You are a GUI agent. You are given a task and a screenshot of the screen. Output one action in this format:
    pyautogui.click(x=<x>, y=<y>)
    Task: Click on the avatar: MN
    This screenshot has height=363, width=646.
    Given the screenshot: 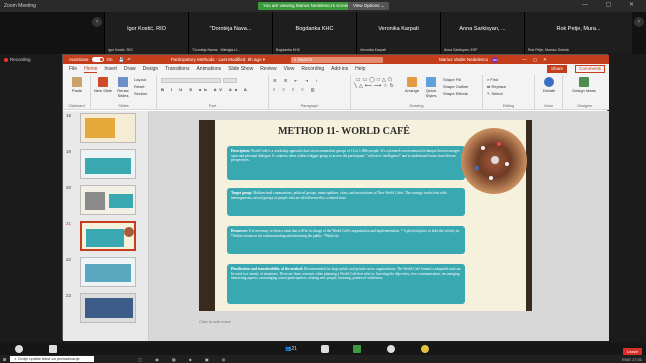 What is the action you would take?
    pyautogui.click(x=495, y=59)
    